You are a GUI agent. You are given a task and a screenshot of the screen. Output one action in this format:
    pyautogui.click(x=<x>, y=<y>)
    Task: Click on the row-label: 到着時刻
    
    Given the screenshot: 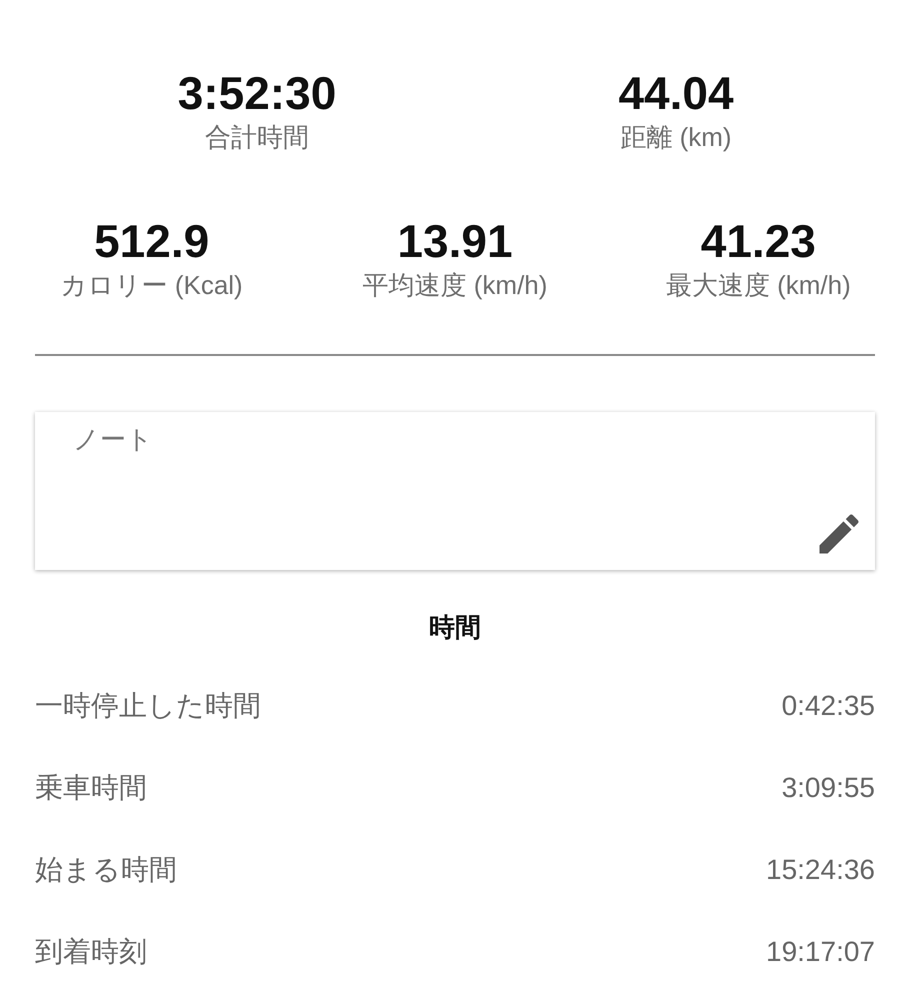 What is the action you would take?
    pyautogui.click(x=91, y=952)
    